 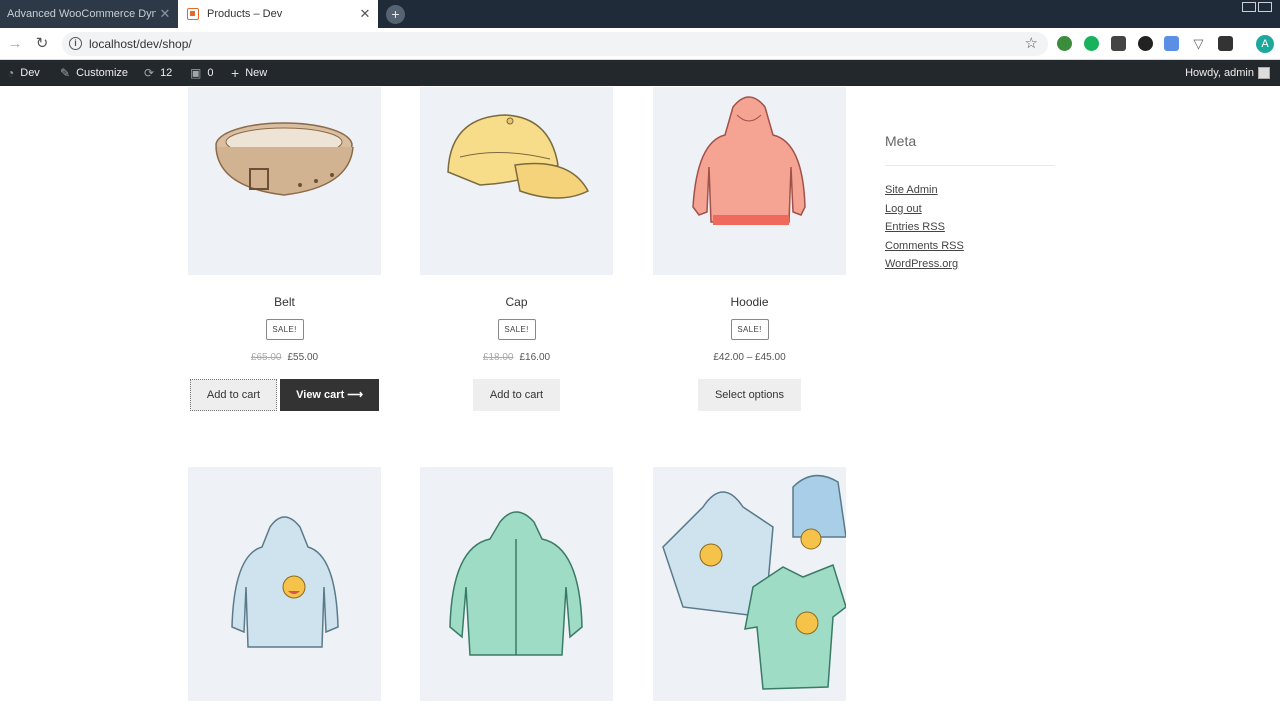 What do you see at coordinates (266, 357) in the screenshot?
I see `old-price: £65.00` at bounding box center [266, 357].